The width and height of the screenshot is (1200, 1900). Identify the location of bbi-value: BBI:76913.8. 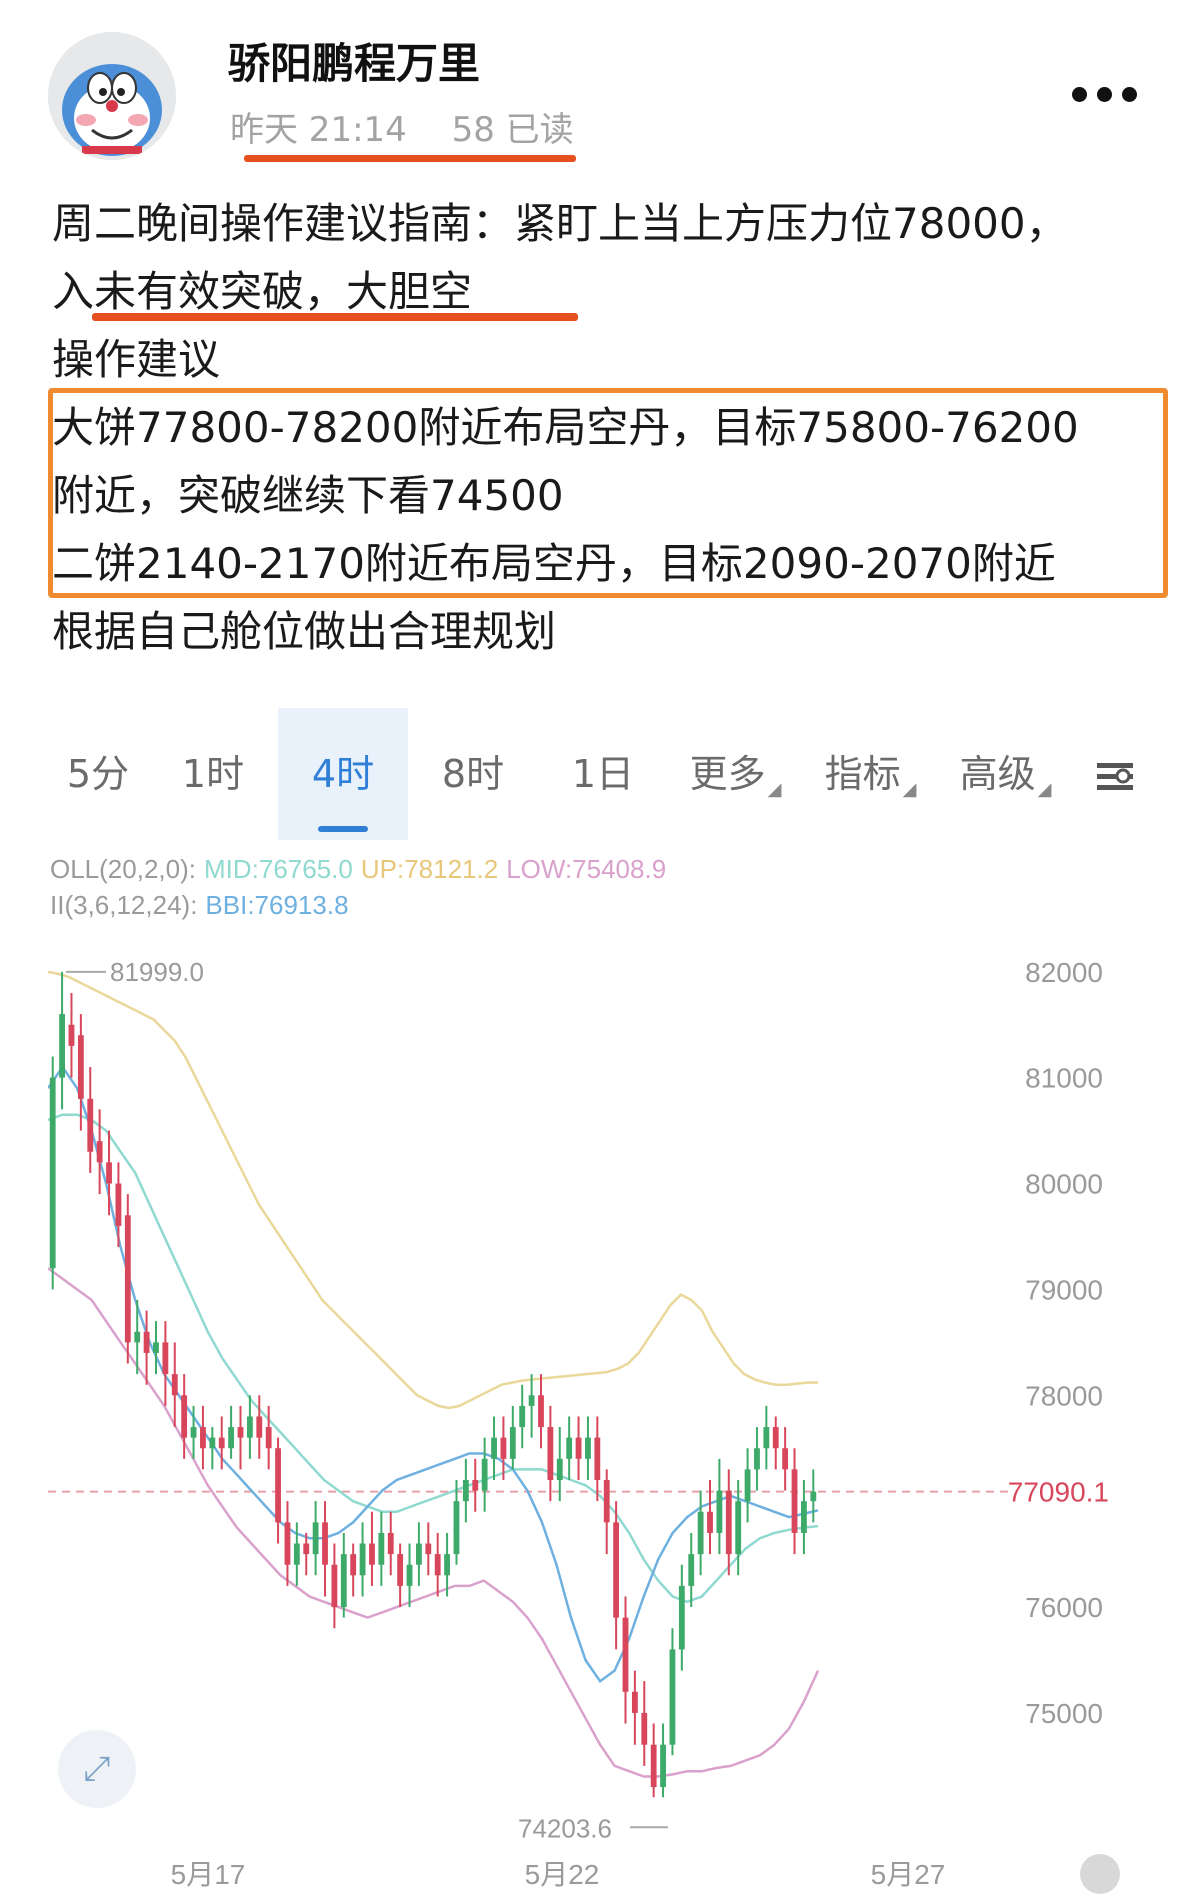
(276, 905).